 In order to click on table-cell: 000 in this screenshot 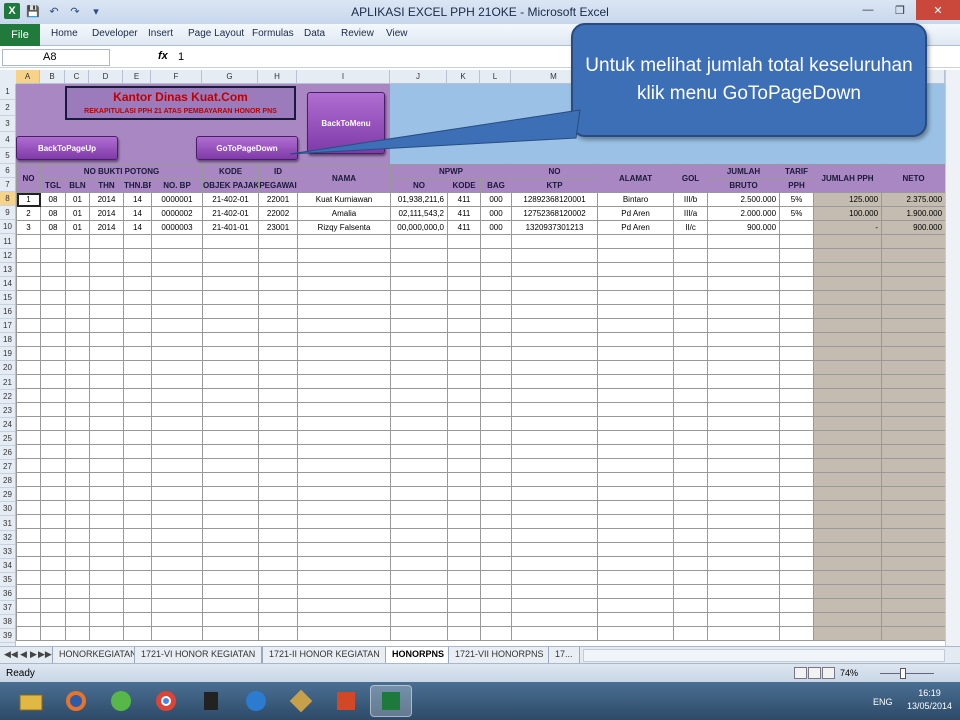, I will do `click(496, 227)`.